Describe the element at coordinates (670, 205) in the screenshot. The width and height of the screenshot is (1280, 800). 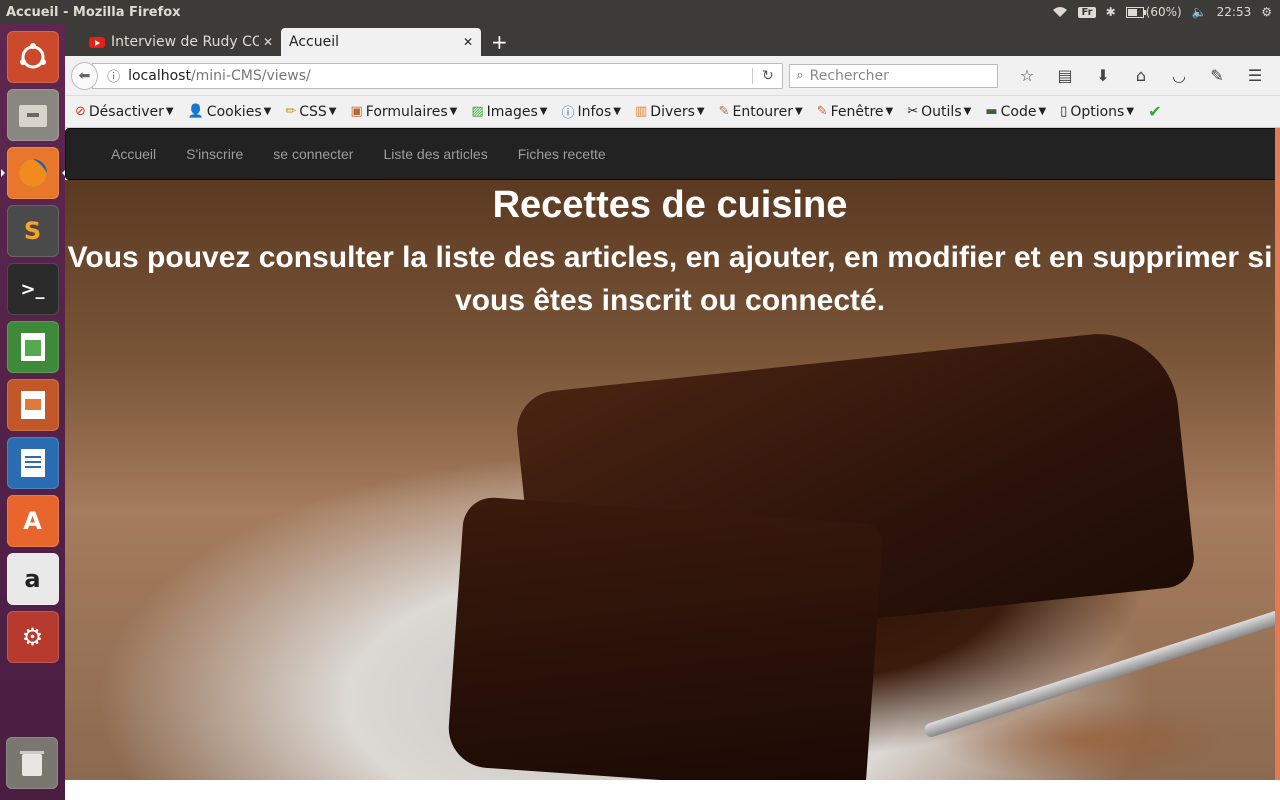
I see `page-title: Recettes de cuisine` at that location.